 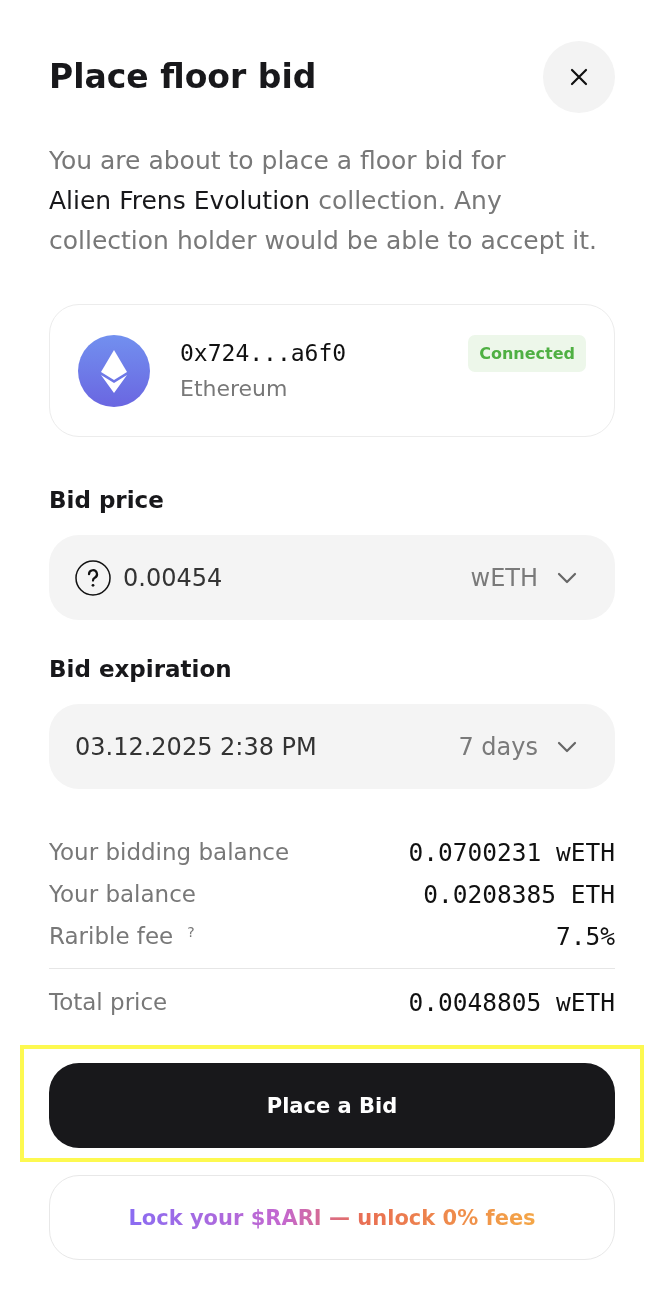 What do you see at coordinates (511, 1002) in the screenshot?
I see `total-value: 0.0048805 wETH` at bounding box center [511, 1002].